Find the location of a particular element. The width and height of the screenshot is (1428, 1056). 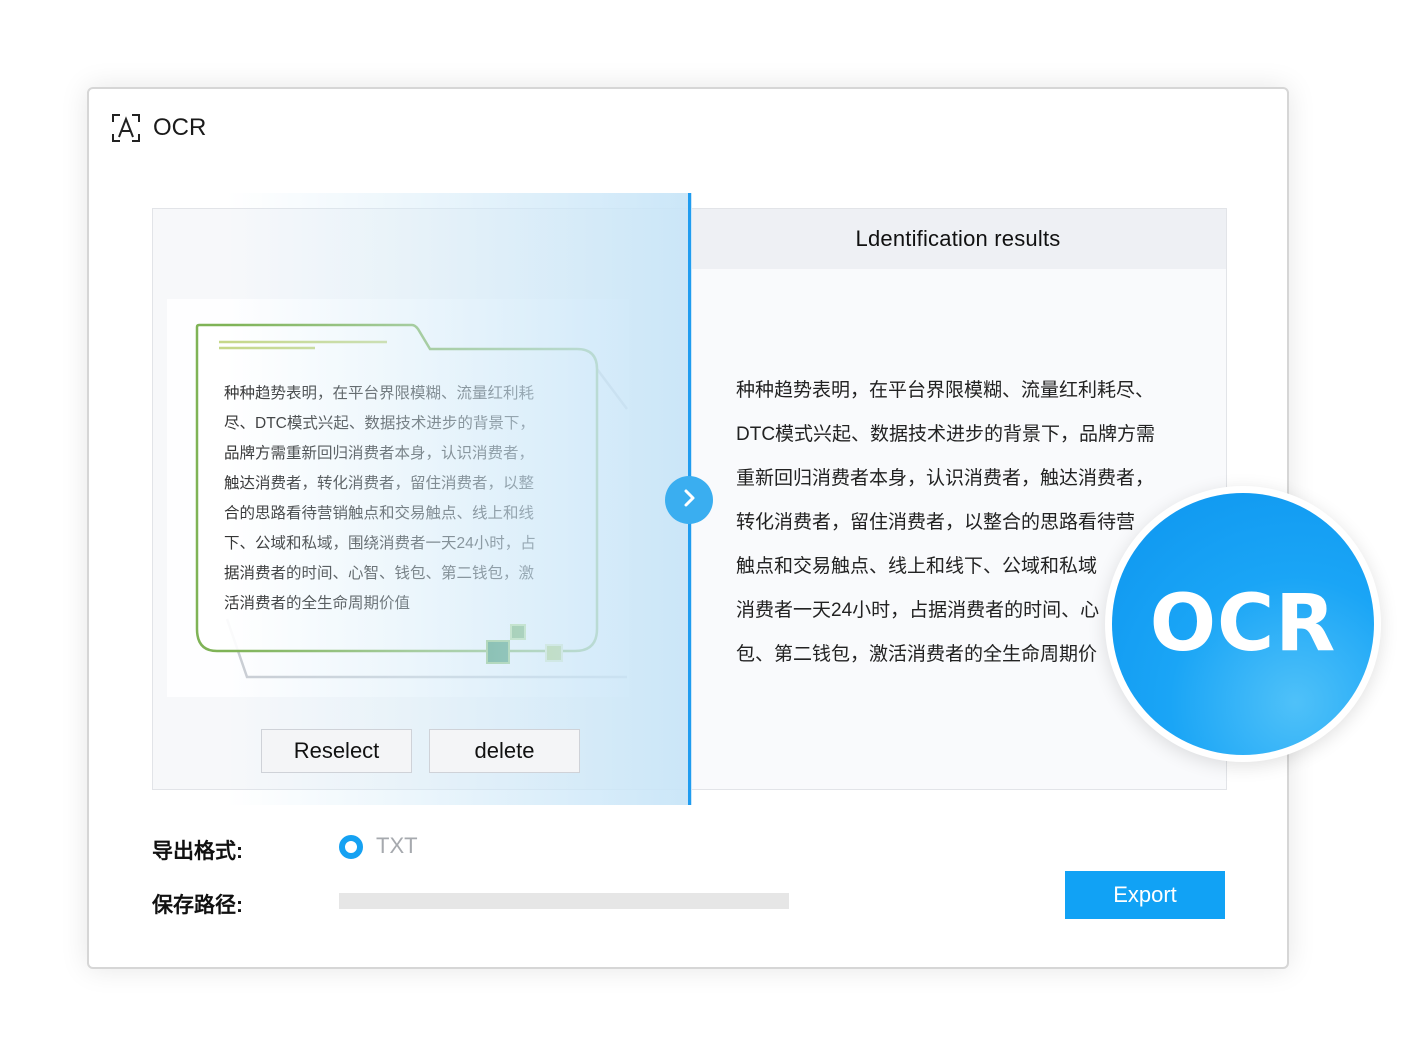

document-line: 品牌方需重新回归消费者本身，认识消费者， is located at coordinates (379, 453).